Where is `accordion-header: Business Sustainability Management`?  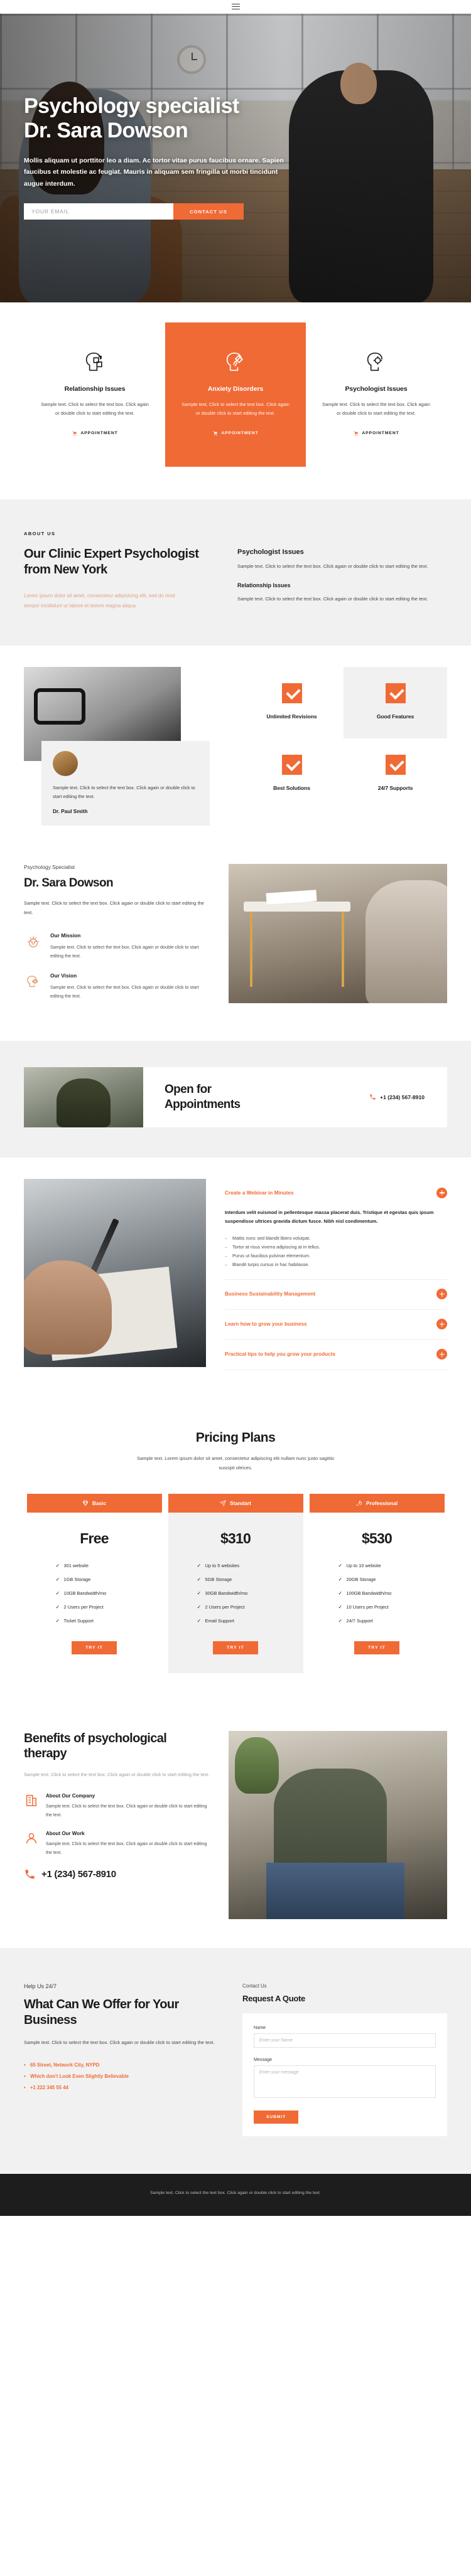
accordion-header: Business Sustainability Management is located at coordinates (336, 1294).